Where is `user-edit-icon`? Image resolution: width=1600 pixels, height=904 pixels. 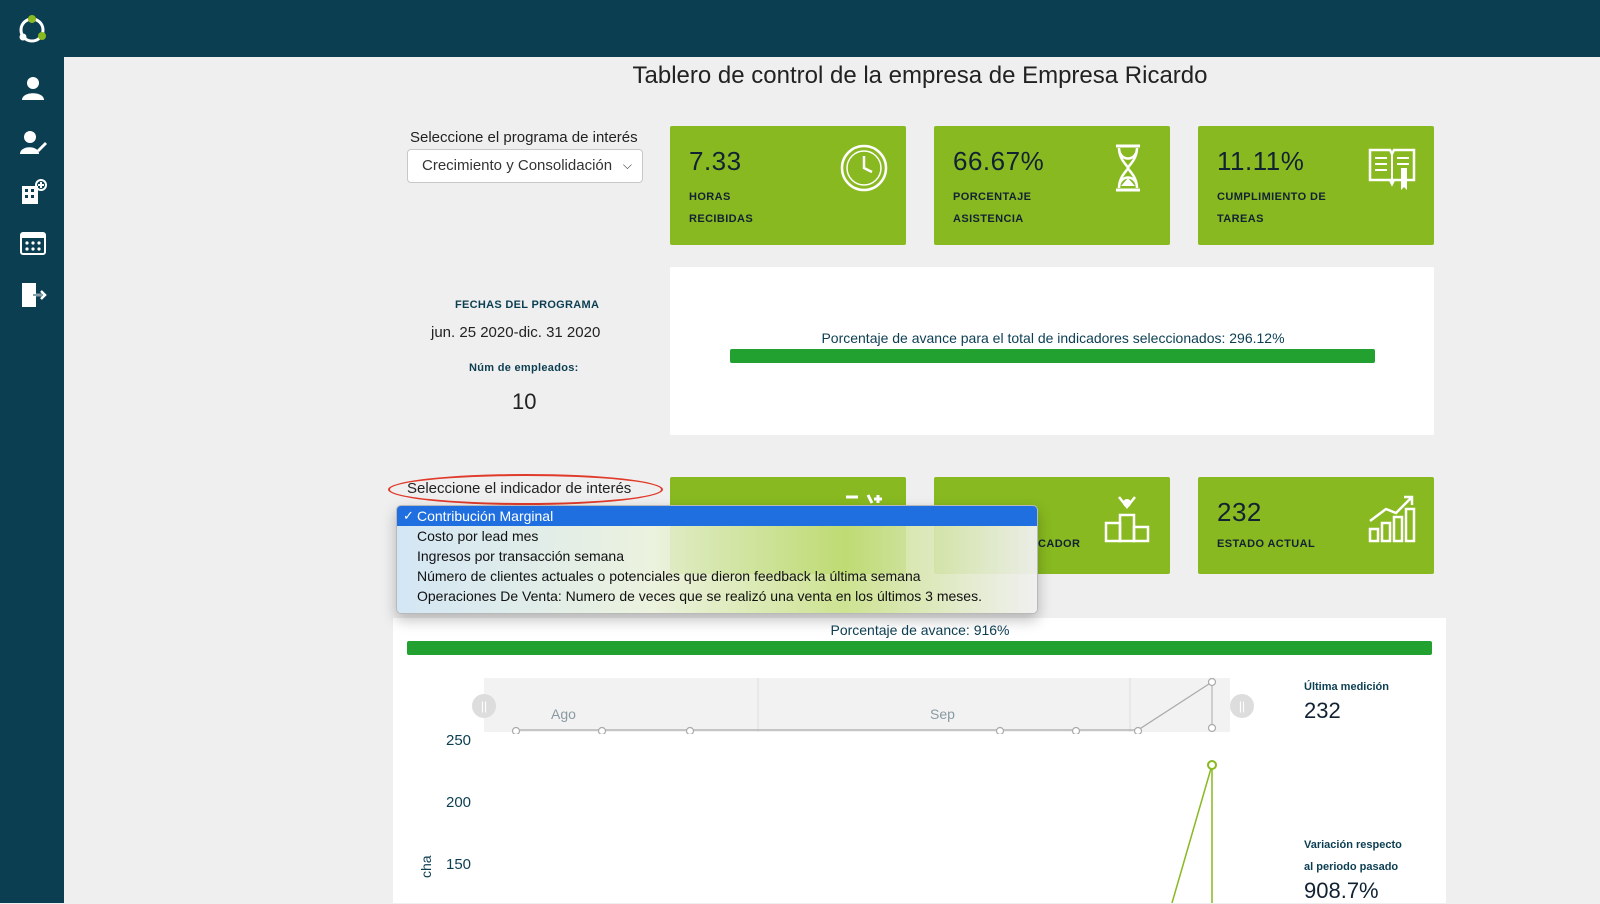 user-edit-icon is located at coordinates (33, 142).